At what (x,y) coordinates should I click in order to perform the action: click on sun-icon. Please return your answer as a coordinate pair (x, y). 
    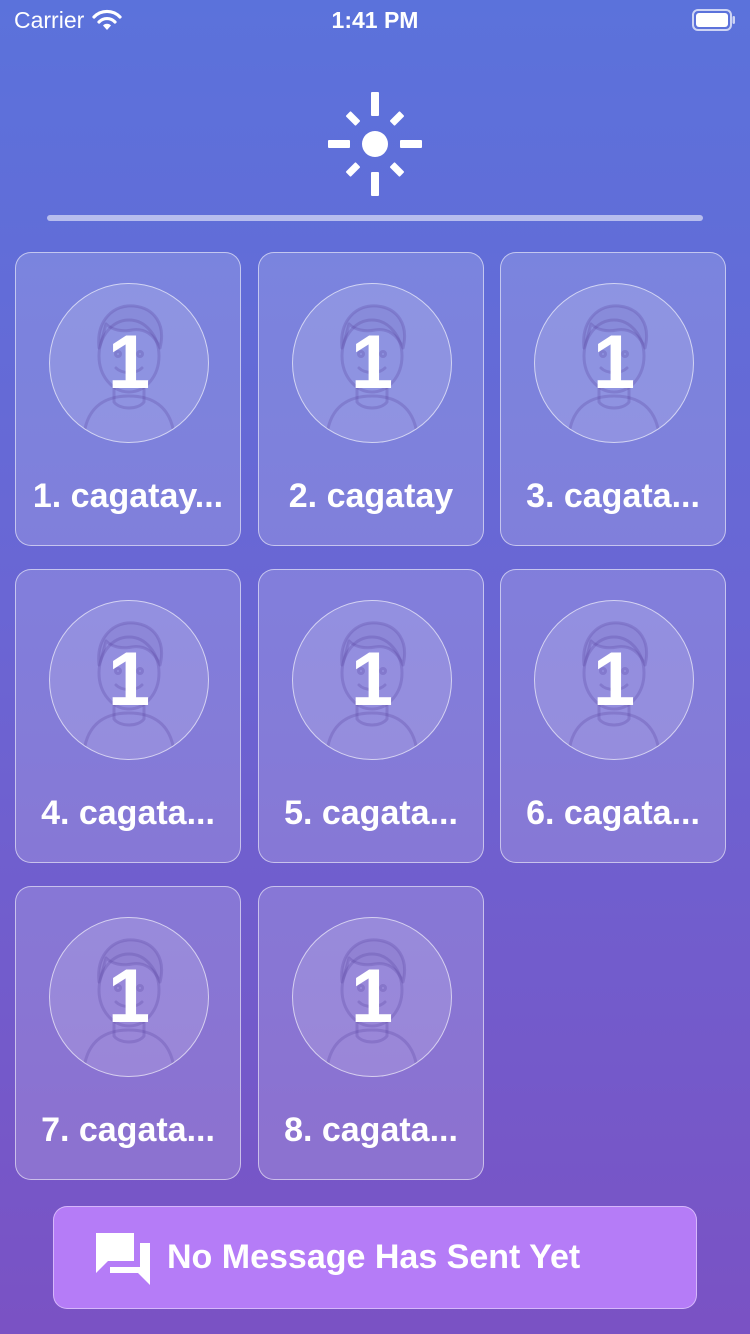
    Looking at the image, I should click on (375, 144).